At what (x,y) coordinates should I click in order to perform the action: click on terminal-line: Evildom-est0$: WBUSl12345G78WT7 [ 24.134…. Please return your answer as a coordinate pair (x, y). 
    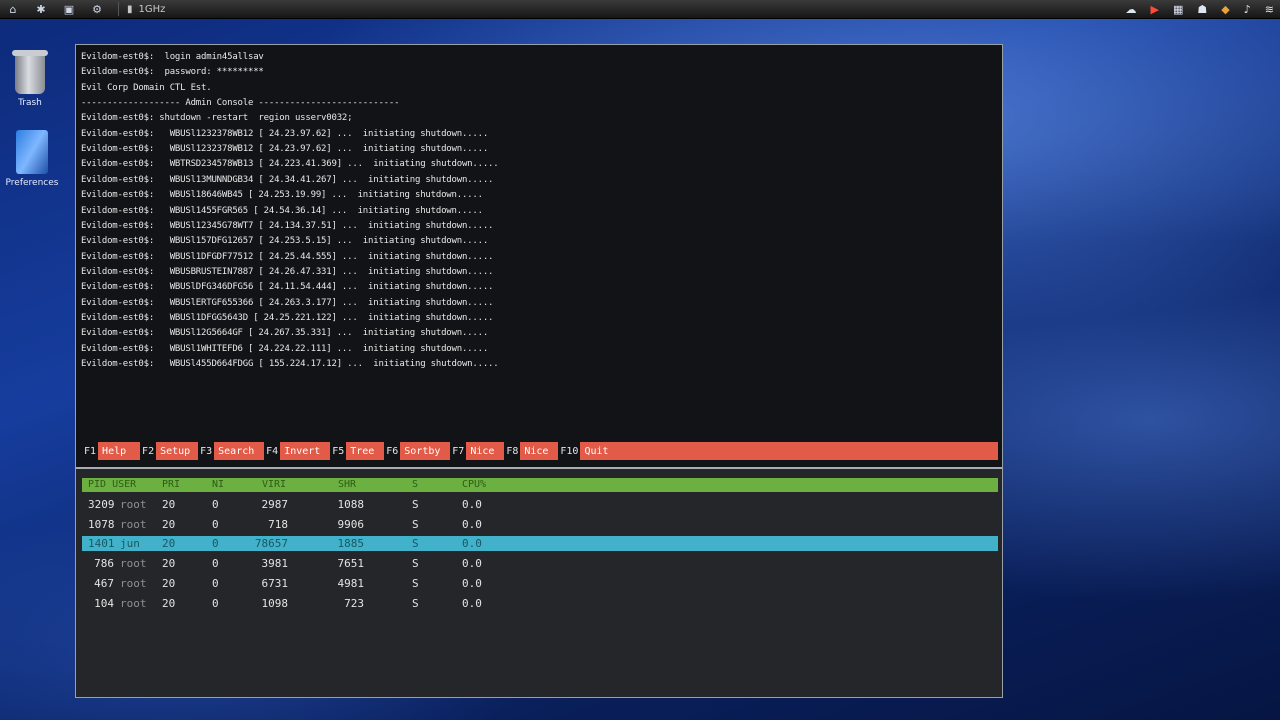
    Looking at the image, I should click on (287, 225).